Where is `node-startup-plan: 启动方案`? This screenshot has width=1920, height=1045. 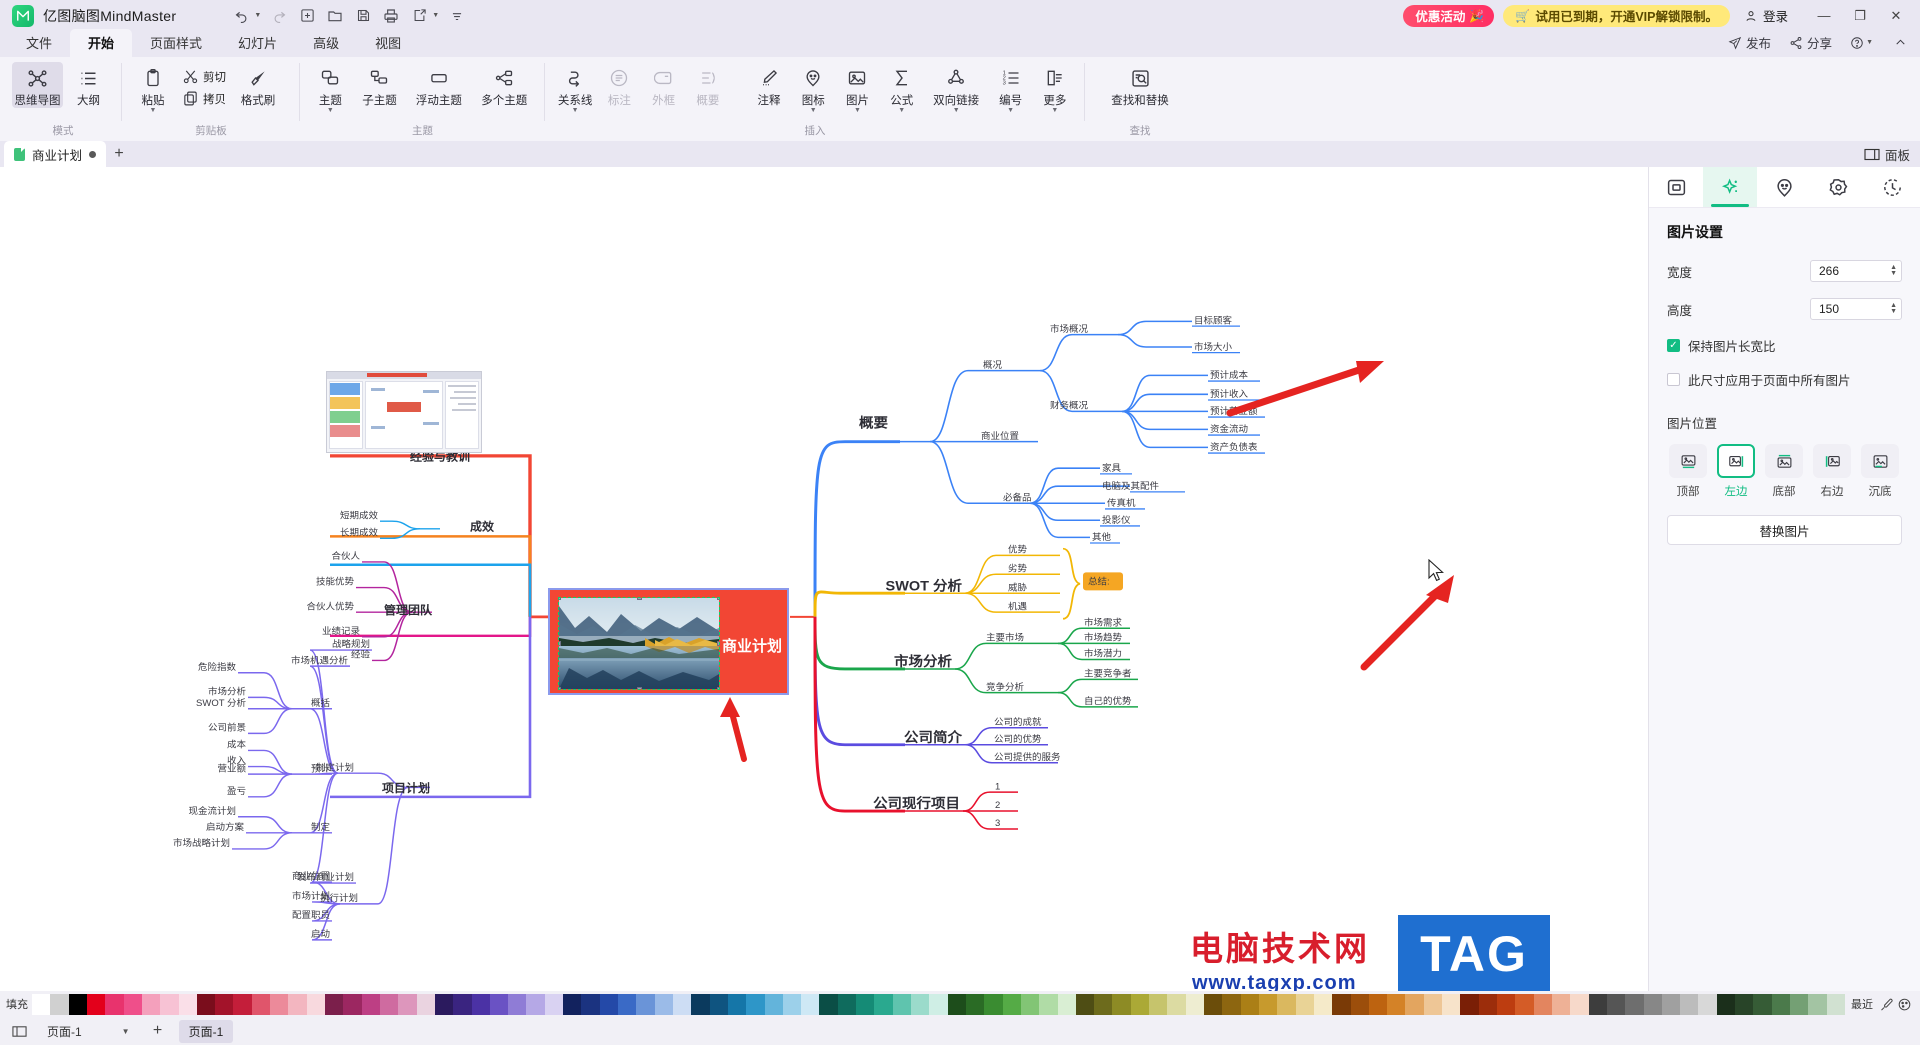 node-startup-plan: 启动方案 is located at coordinates (225, 826).